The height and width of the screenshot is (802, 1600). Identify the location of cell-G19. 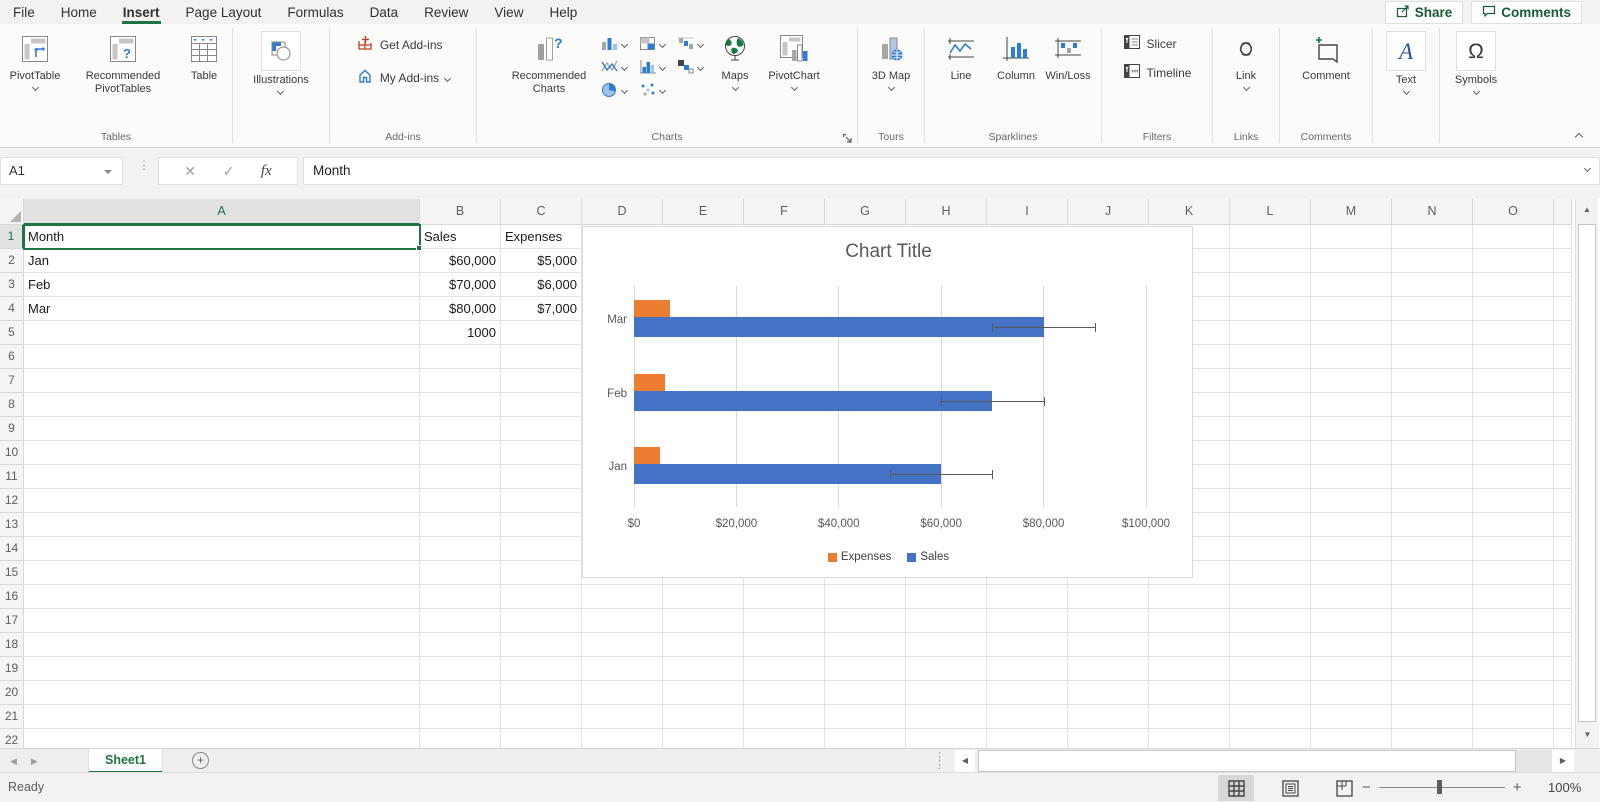
(865, 669).